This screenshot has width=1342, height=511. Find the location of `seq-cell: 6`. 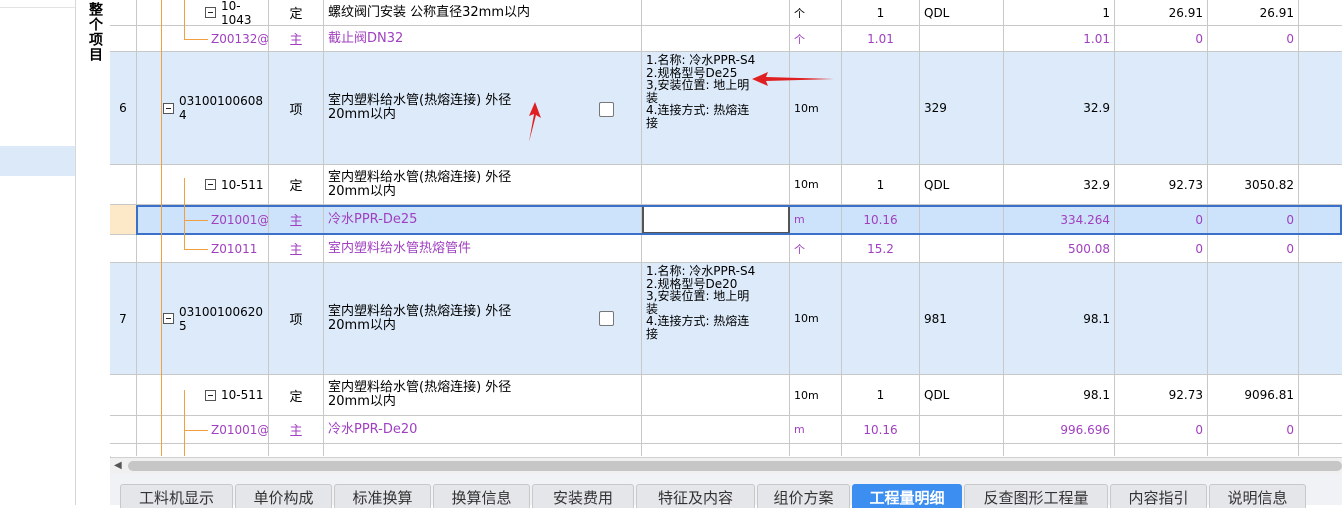

seq-cell: 6 is located at coordinates (123, 108).